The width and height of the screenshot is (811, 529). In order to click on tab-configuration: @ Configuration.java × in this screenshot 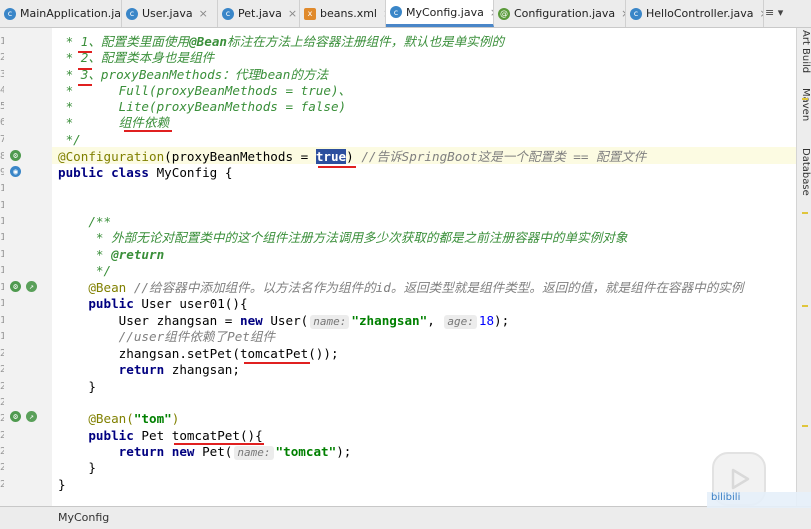, I will do `click(560, 13)`.